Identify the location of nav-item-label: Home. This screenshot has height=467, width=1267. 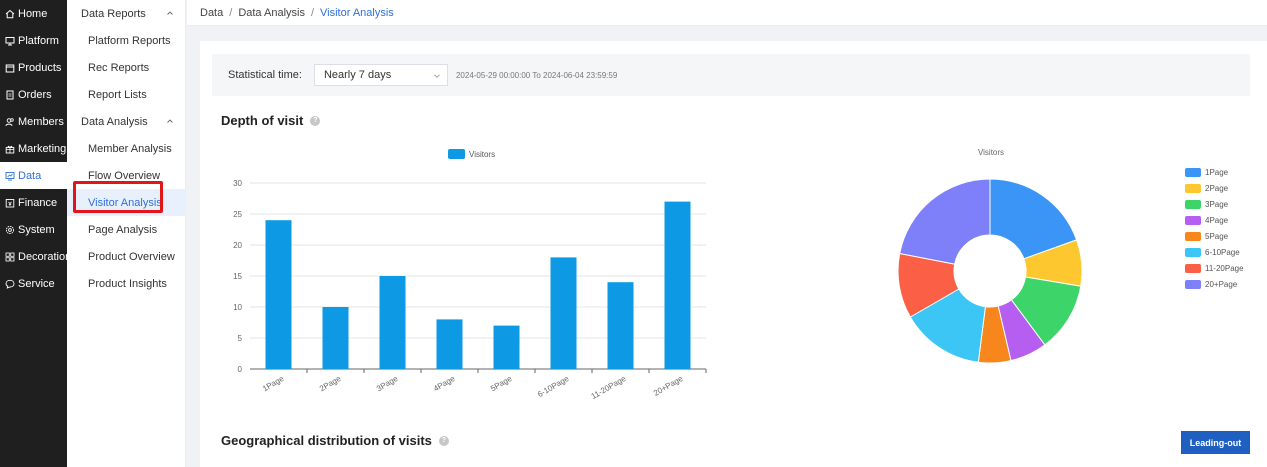
(33, 13).